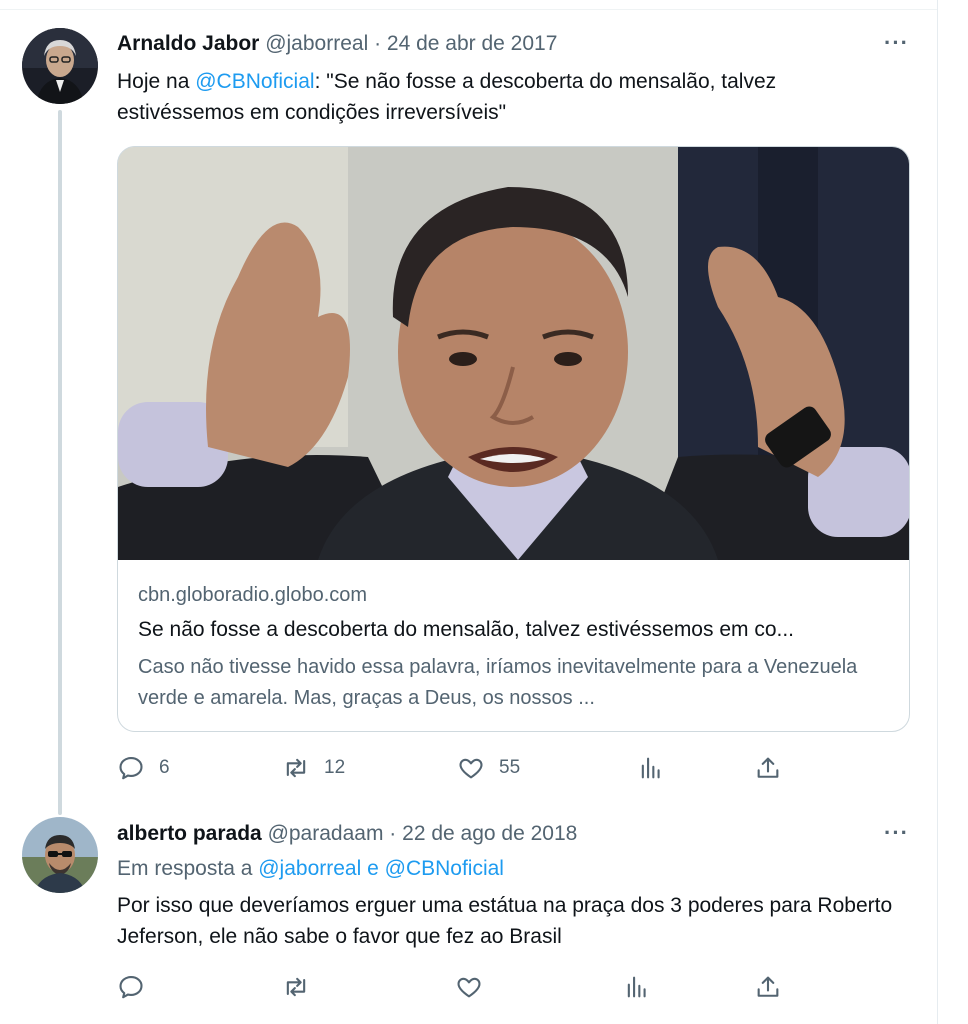  Describe the element at coordinates (188, 868) in the screenshot. I see `reply-context-prefix: Em resposta a` at that location.